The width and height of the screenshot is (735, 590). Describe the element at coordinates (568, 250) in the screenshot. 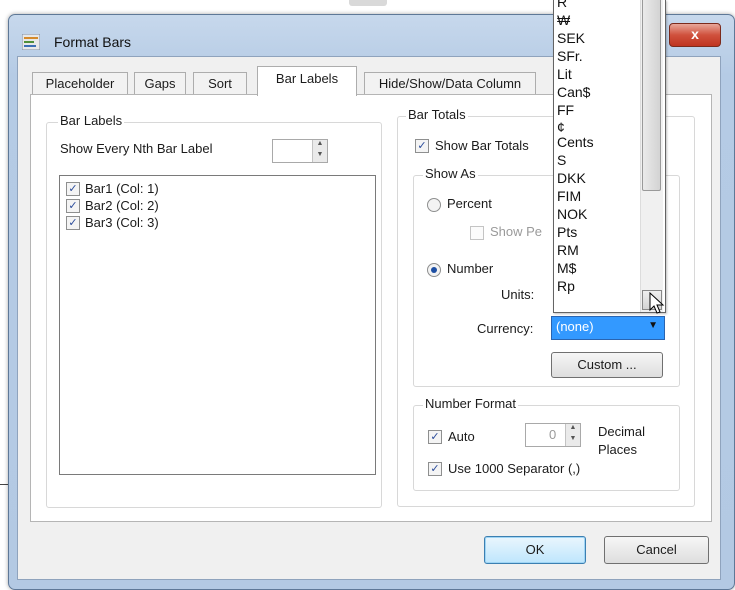

I see `dropdown-option: RM` at that location.